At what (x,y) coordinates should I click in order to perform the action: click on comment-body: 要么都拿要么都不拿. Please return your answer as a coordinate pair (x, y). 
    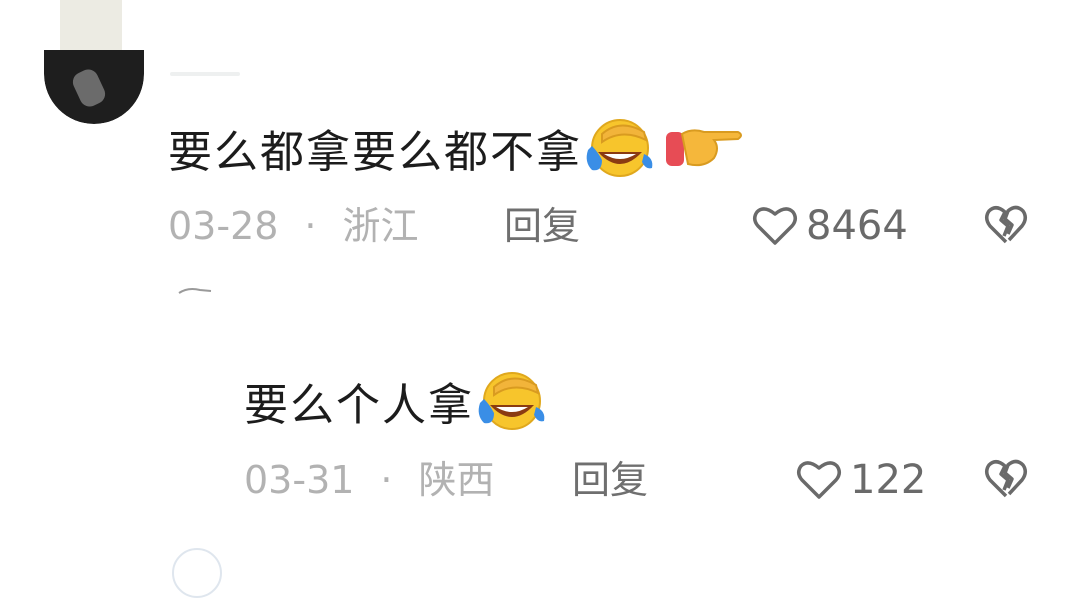
    Looking at the image, I should click on (375, 152).